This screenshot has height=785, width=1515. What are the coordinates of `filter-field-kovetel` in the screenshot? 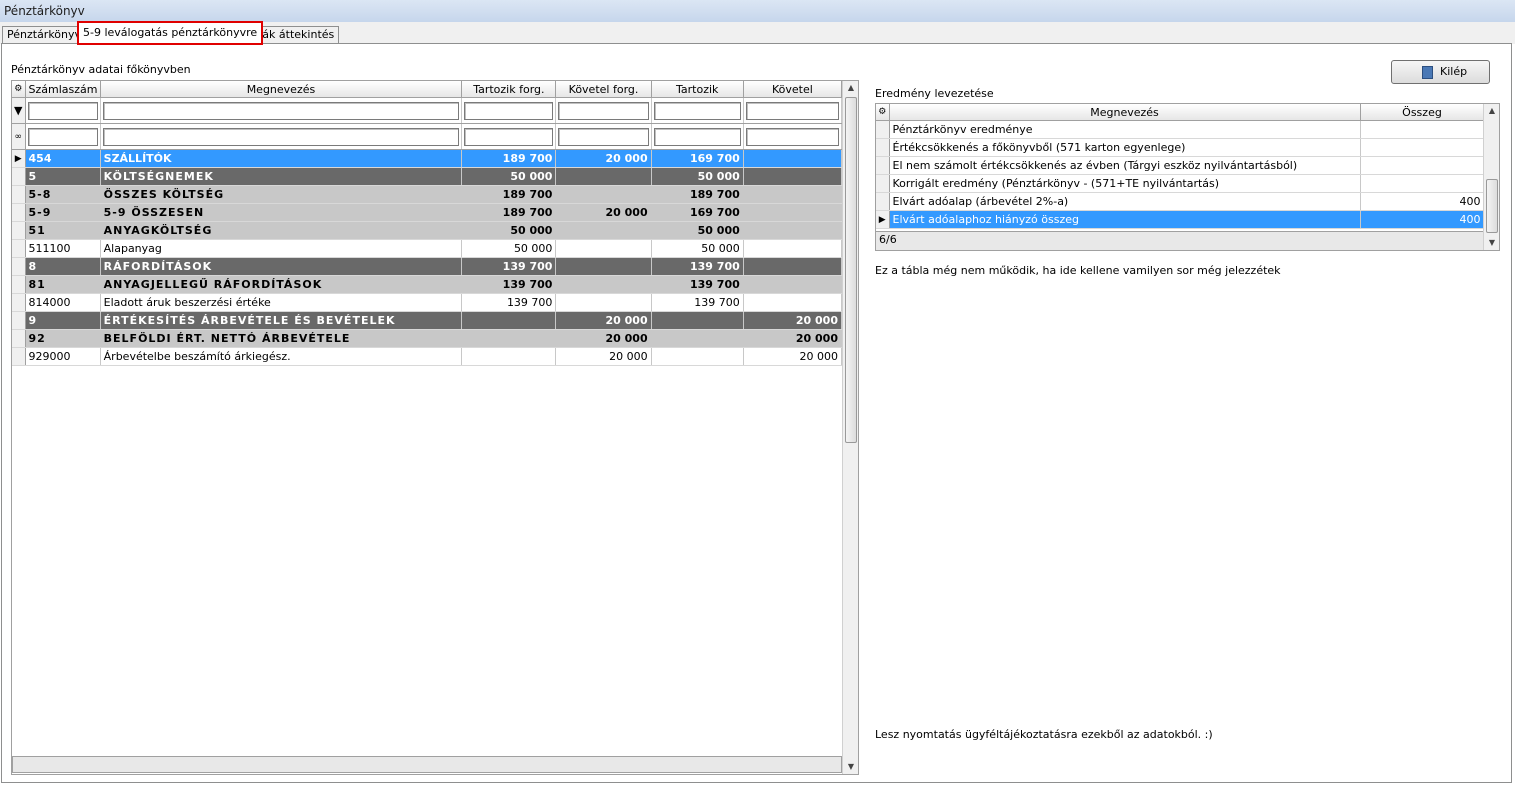 It's located at (792, 110).